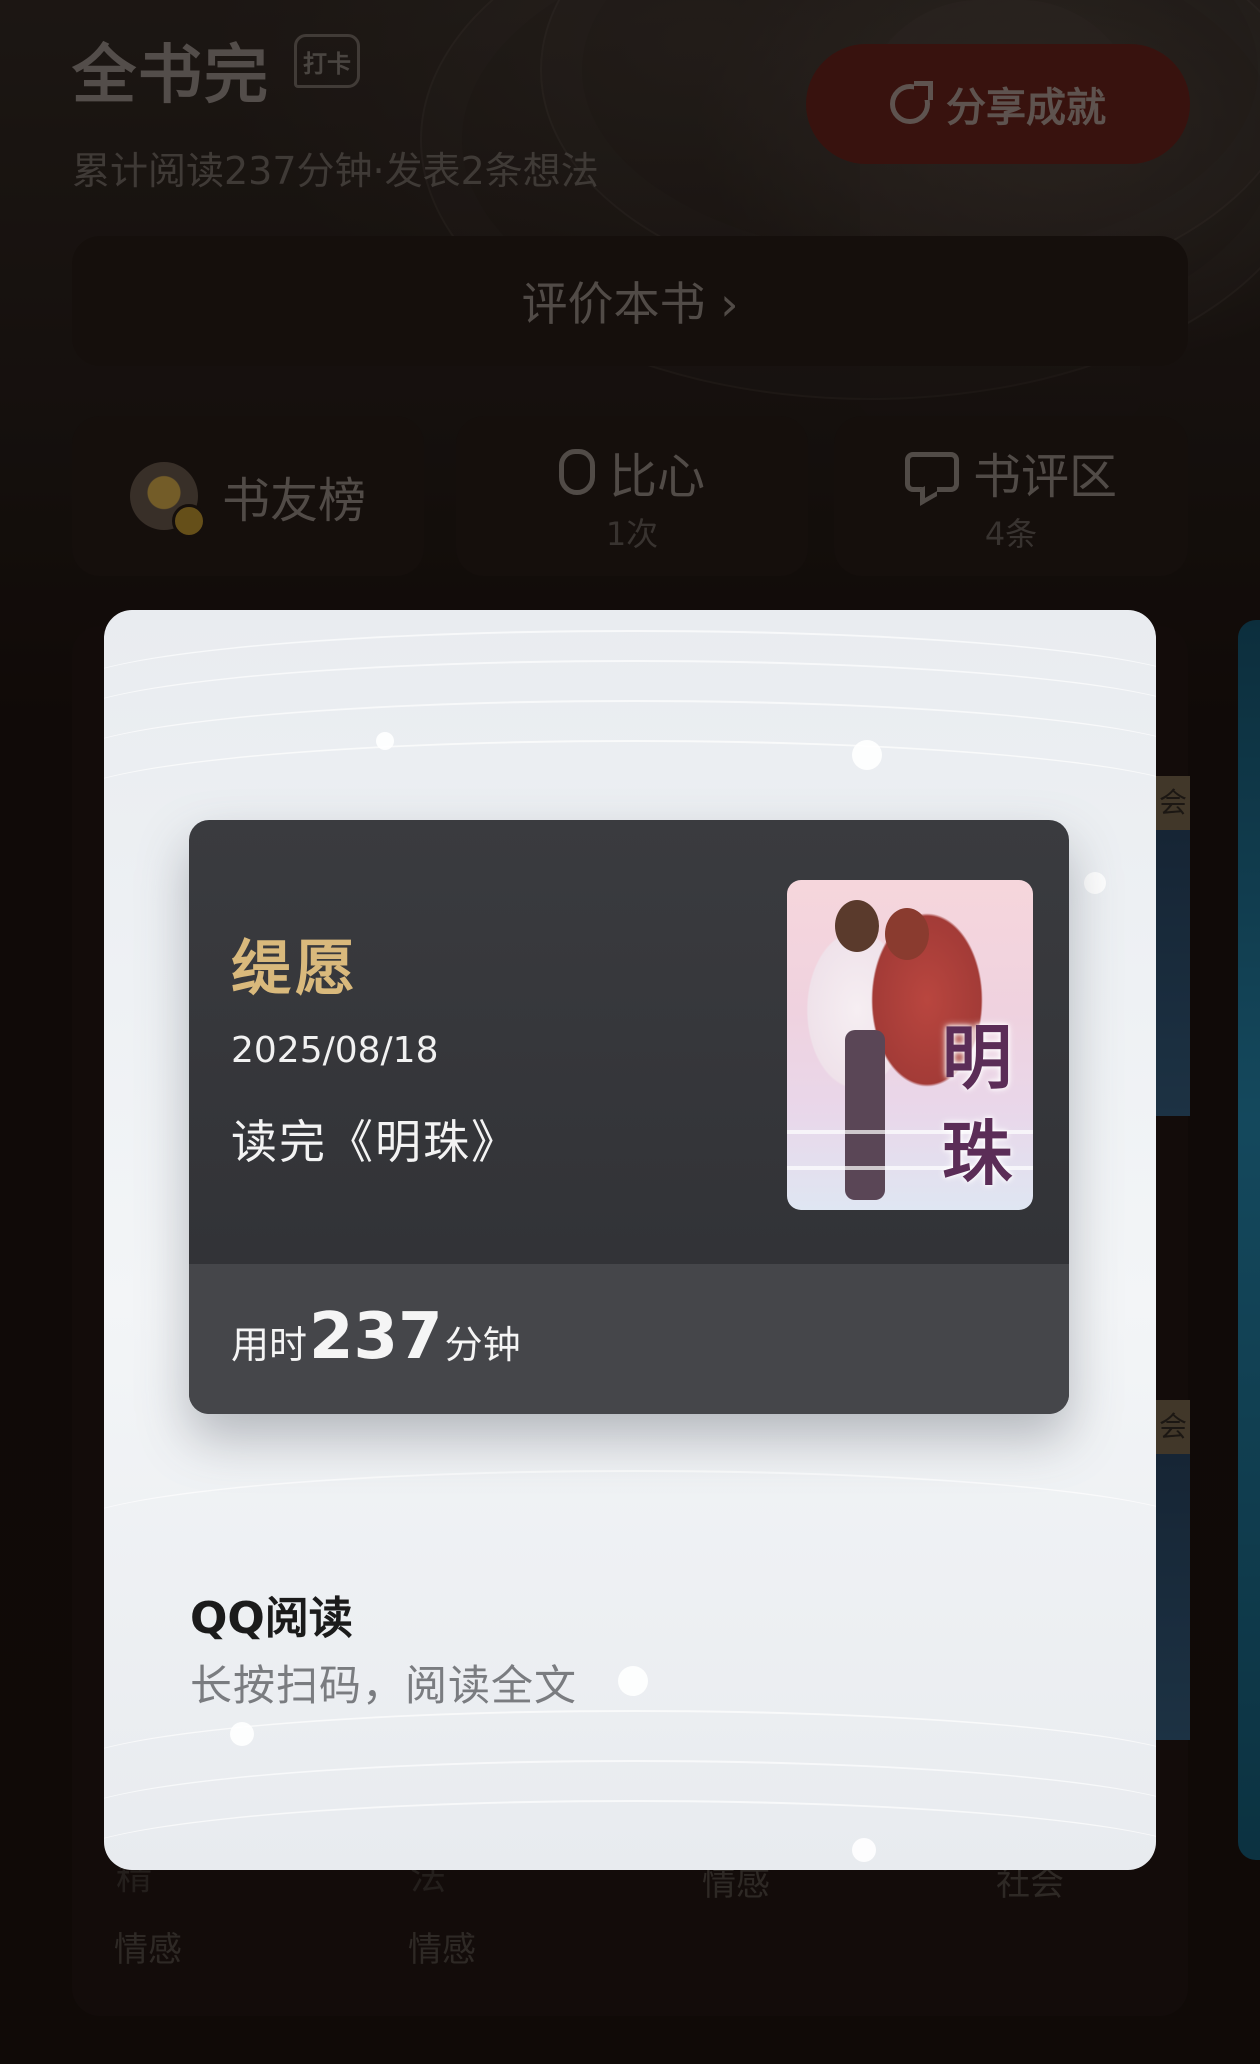  I want to click on scan-hint: 长按扫码，阅读全文, so click(384, 1685).